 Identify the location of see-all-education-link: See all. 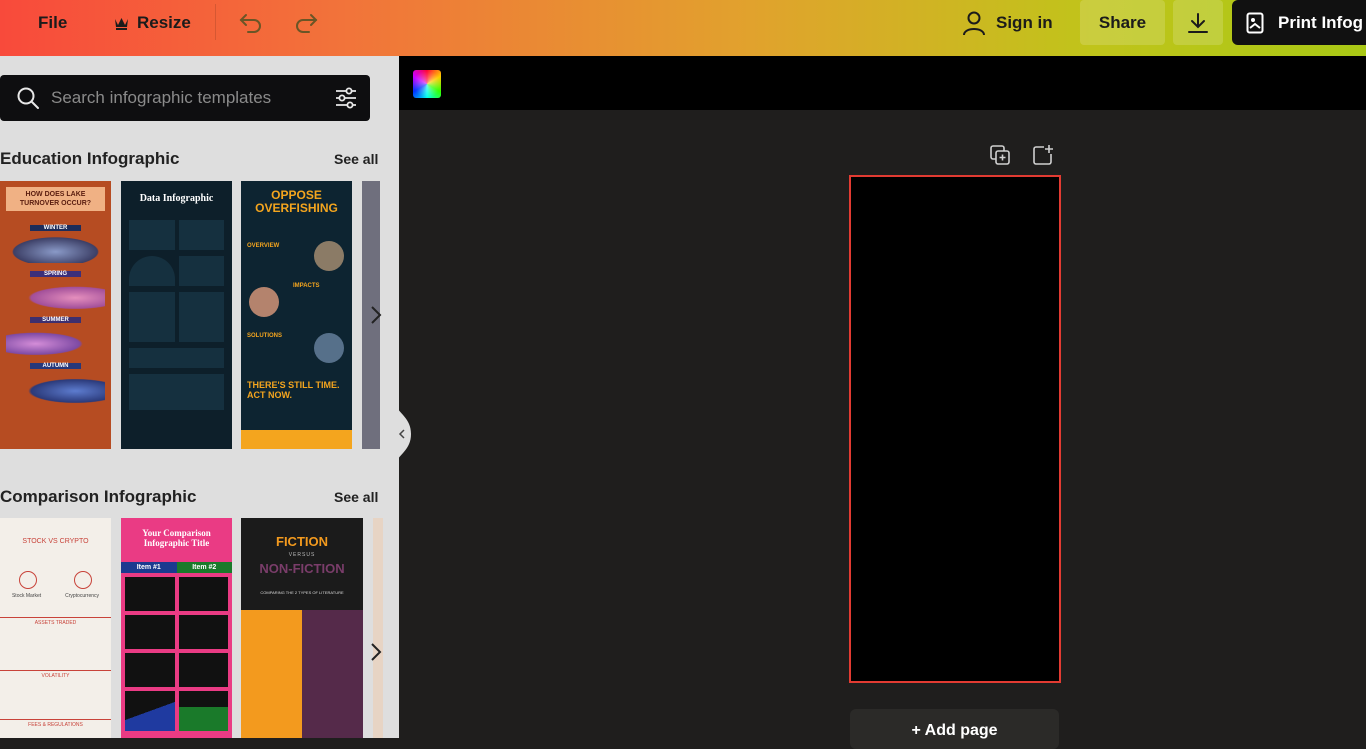
(356, 159).